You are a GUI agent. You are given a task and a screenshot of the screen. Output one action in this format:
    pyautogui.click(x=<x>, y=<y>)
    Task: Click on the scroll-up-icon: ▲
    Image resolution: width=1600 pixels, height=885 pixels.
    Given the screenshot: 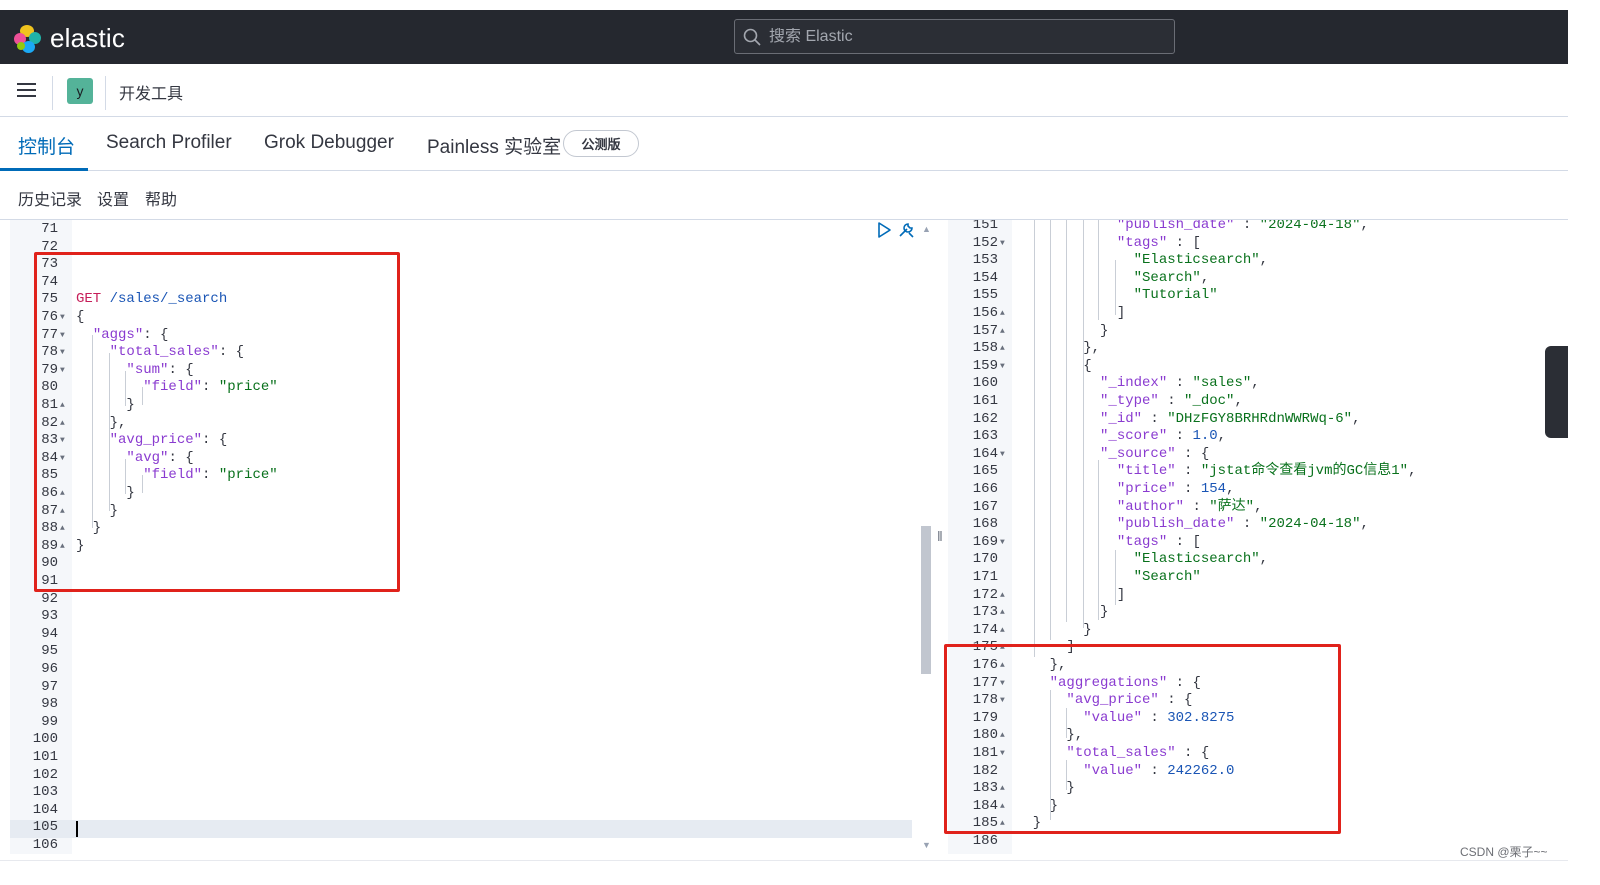 What is the action you would take?
    pyautogui.click(x=926, y=229)
    